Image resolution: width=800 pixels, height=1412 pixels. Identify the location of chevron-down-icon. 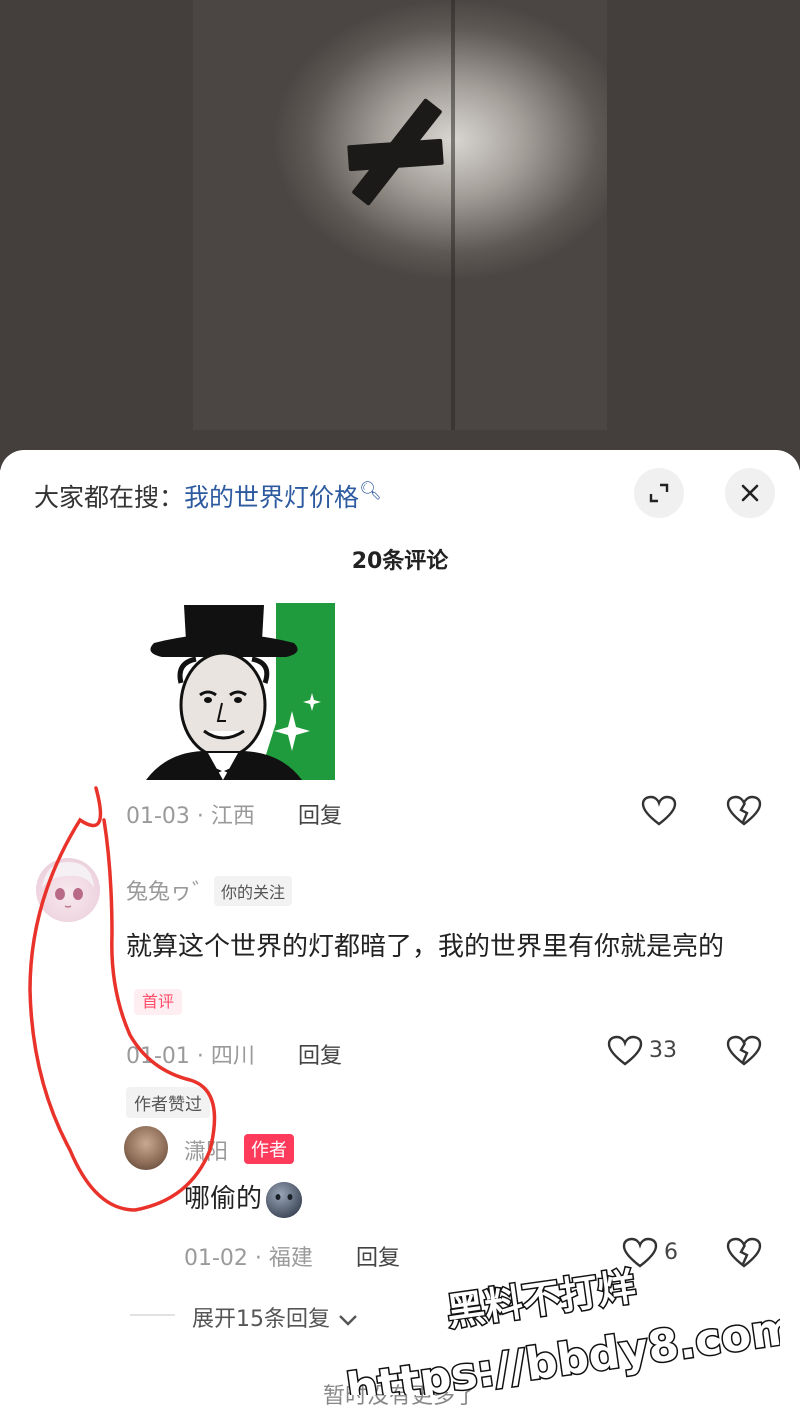
(348, 1320).